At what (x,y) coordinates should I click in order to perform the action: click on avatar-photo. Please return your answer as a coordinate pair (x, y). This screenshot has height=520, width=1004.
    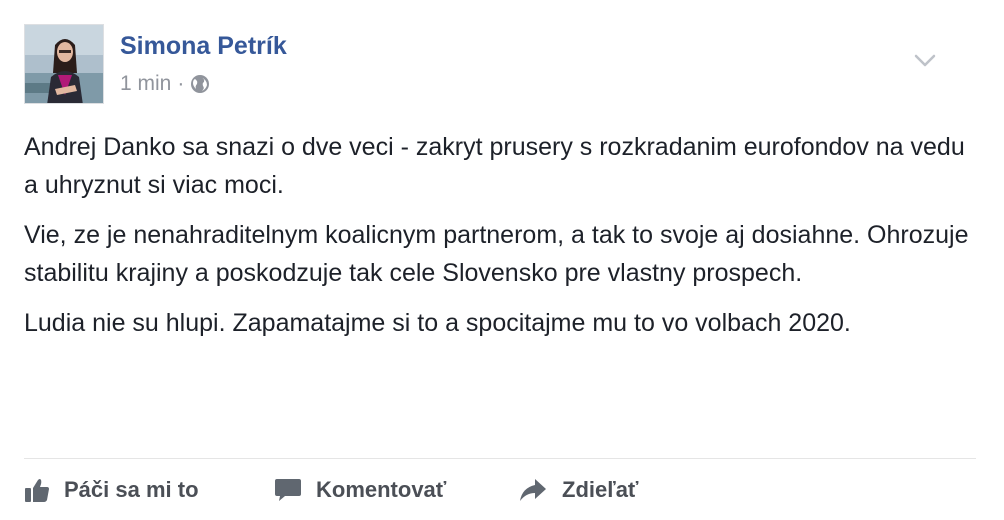
    Looking at the image, I should click on (64, 64).